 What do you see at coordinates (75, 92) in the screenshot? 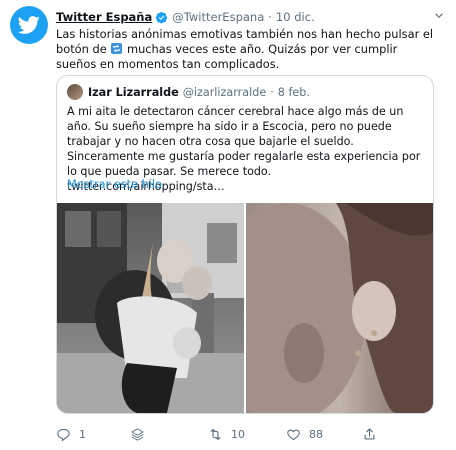
I see `quoted-author-avatar` at bounding box center [75, 92].